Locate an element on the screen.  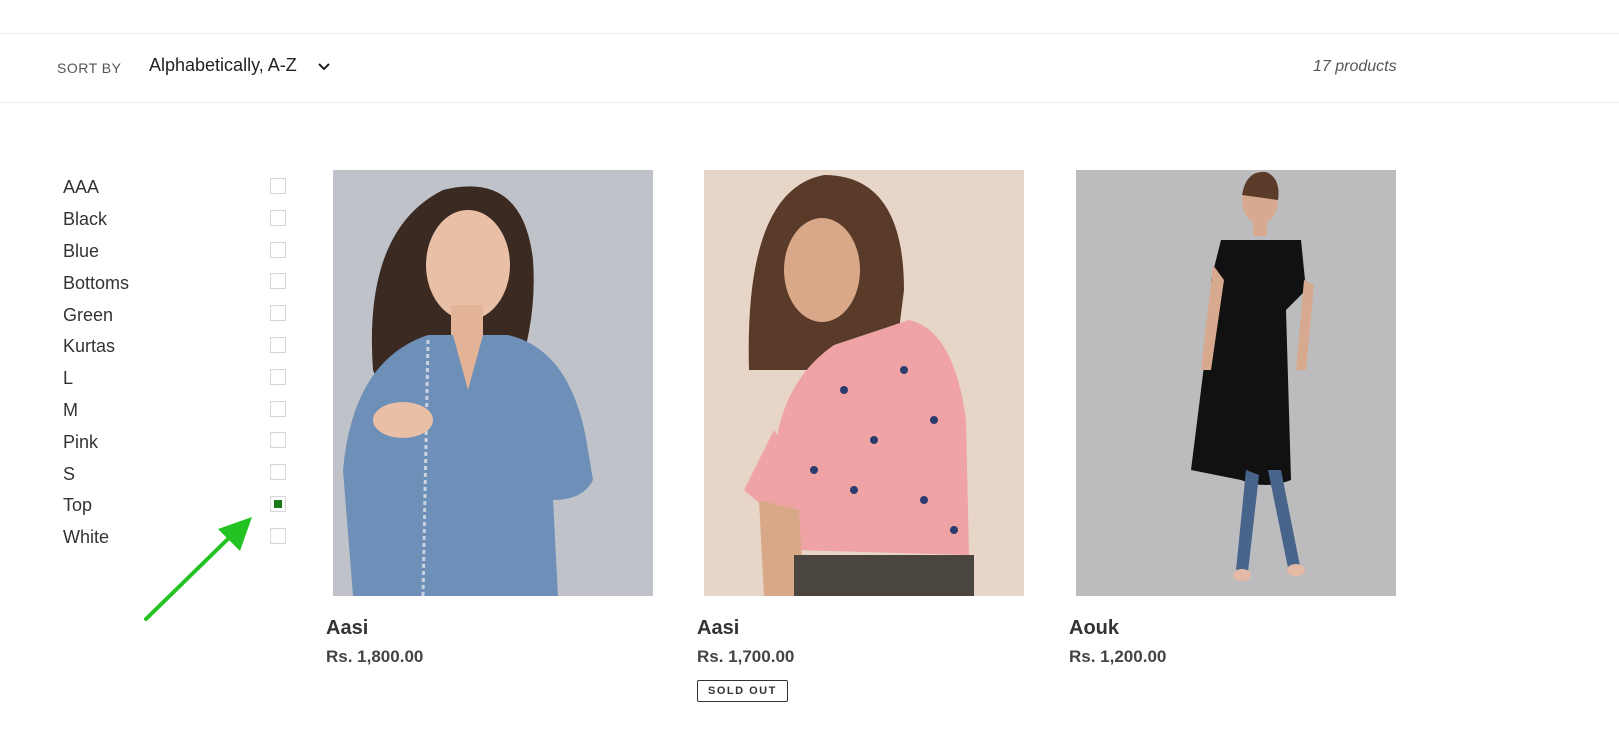
filter-label: M is located at coordinates (70, 409).